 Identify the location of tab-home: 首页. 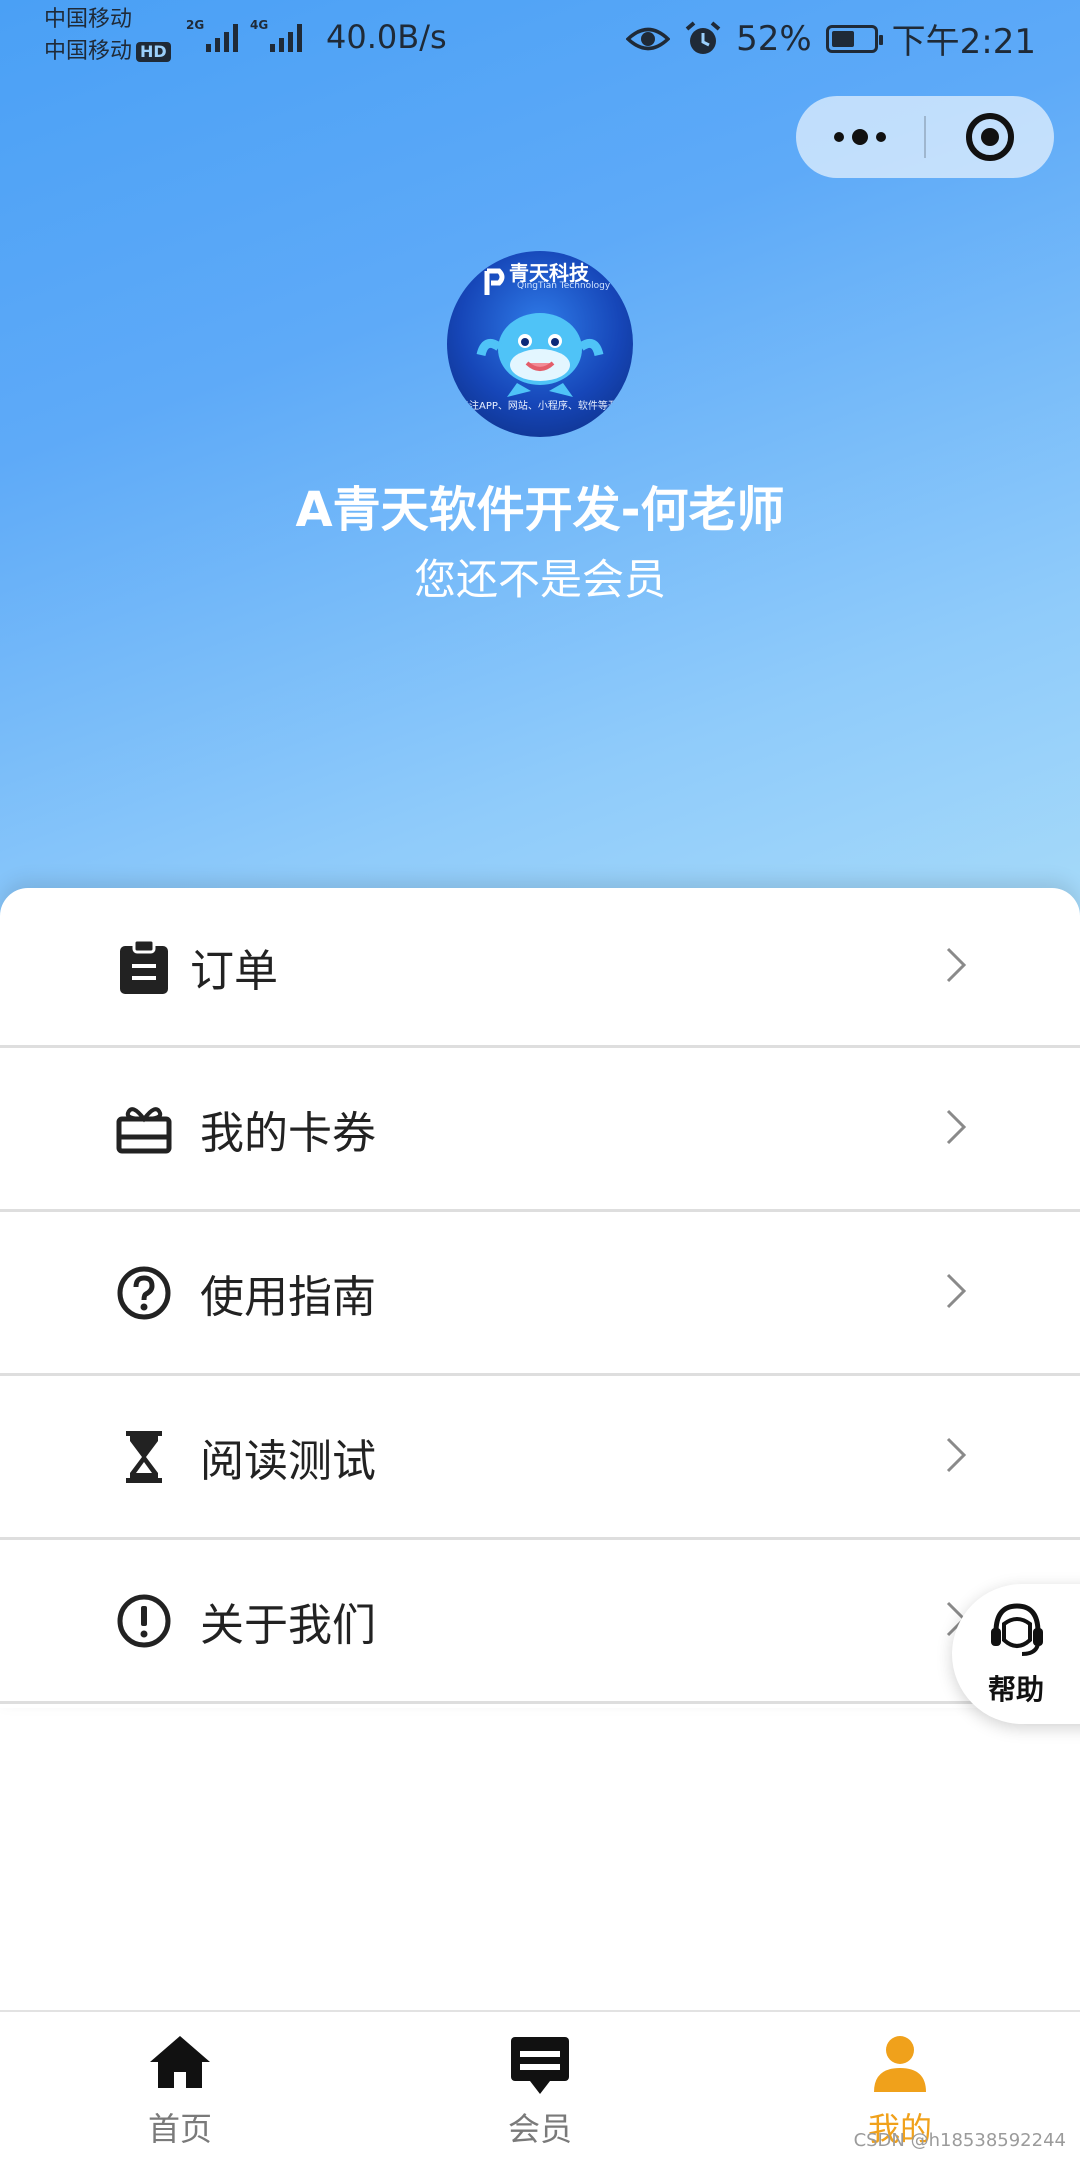
(180, 2087).